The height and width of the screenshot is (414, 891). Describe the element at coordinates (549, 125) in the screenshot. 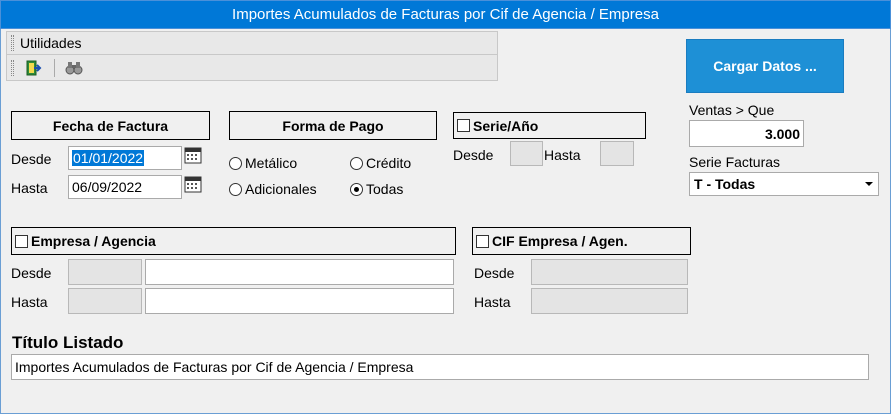

I see `serie-anio-header: Serie/Año` at that location.